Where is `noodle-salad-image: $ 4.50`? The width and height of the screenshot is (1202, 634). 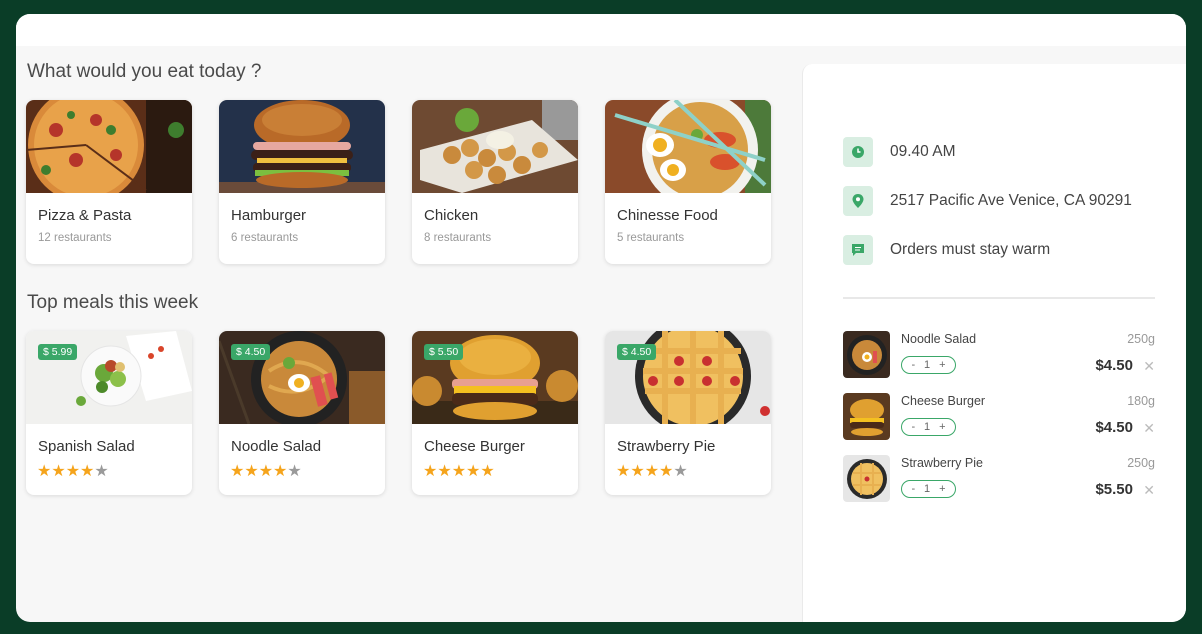
noodle-salad-image: $ 4.50 is located at coordinates (302, 377).